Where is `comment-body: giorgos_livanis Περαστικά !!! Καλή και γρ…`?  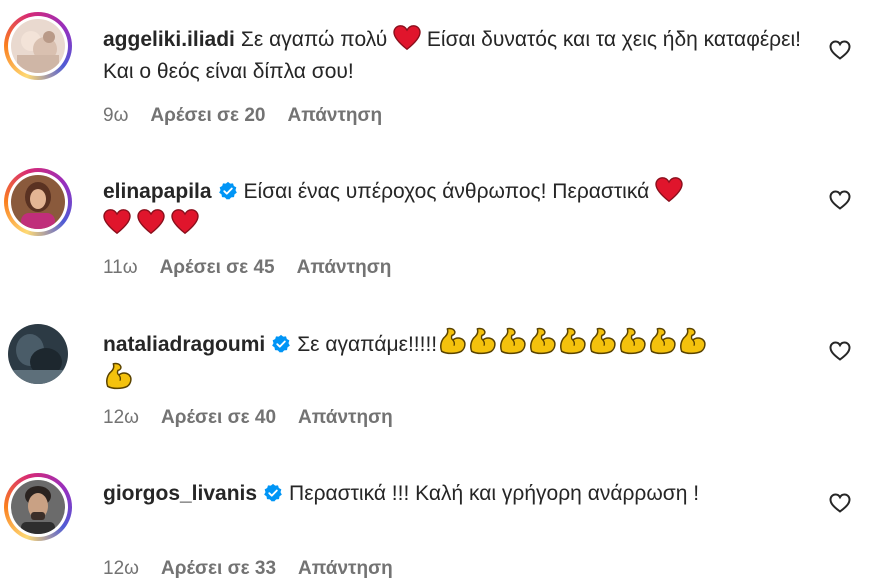
comment-body: giorgos_livanis Περαστικά !!! Καλή και γρ… is located at coordinates (453, 494).